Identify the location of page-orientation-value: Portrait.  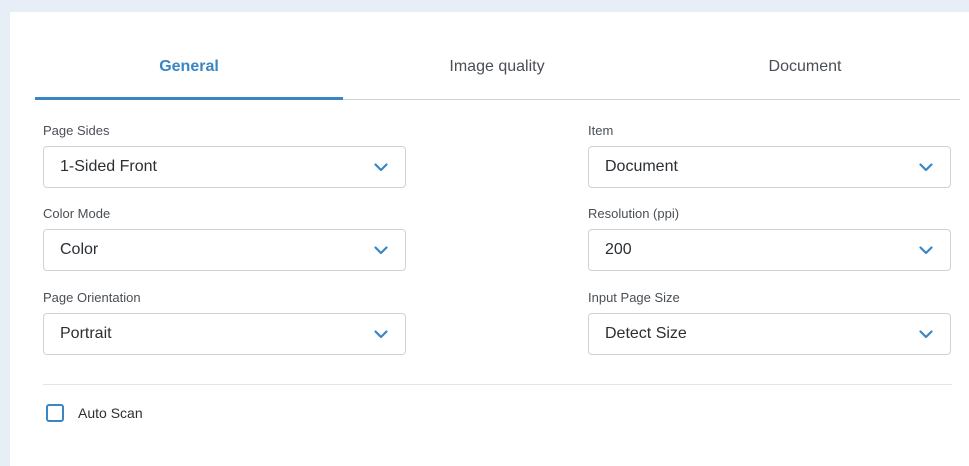
(86, 333).